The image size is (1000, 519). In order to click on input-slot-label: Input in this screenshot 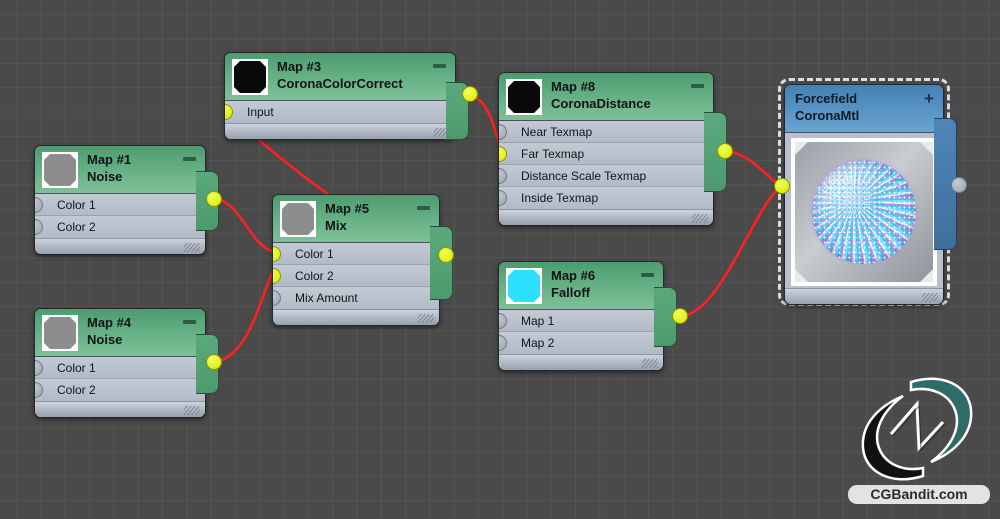, I will do `click(260, 112)`.